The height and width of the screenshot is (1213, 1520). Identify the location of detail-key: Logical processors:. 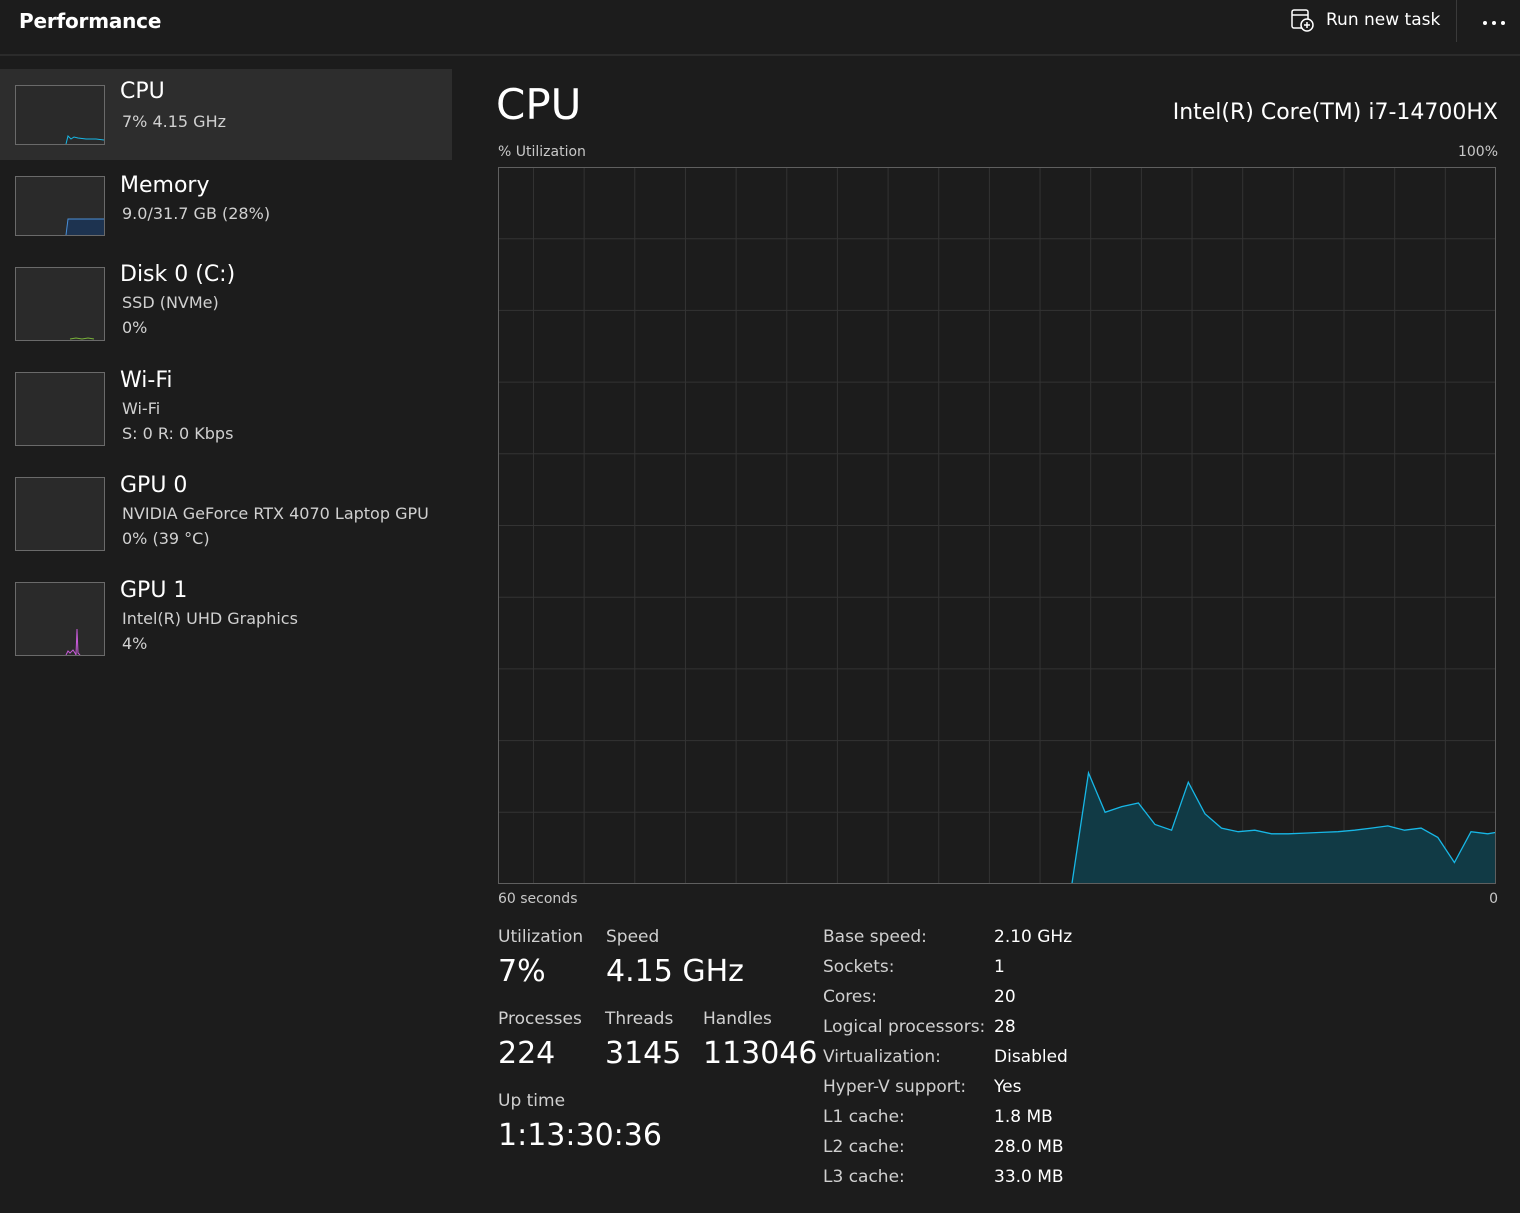
(904, 1027).